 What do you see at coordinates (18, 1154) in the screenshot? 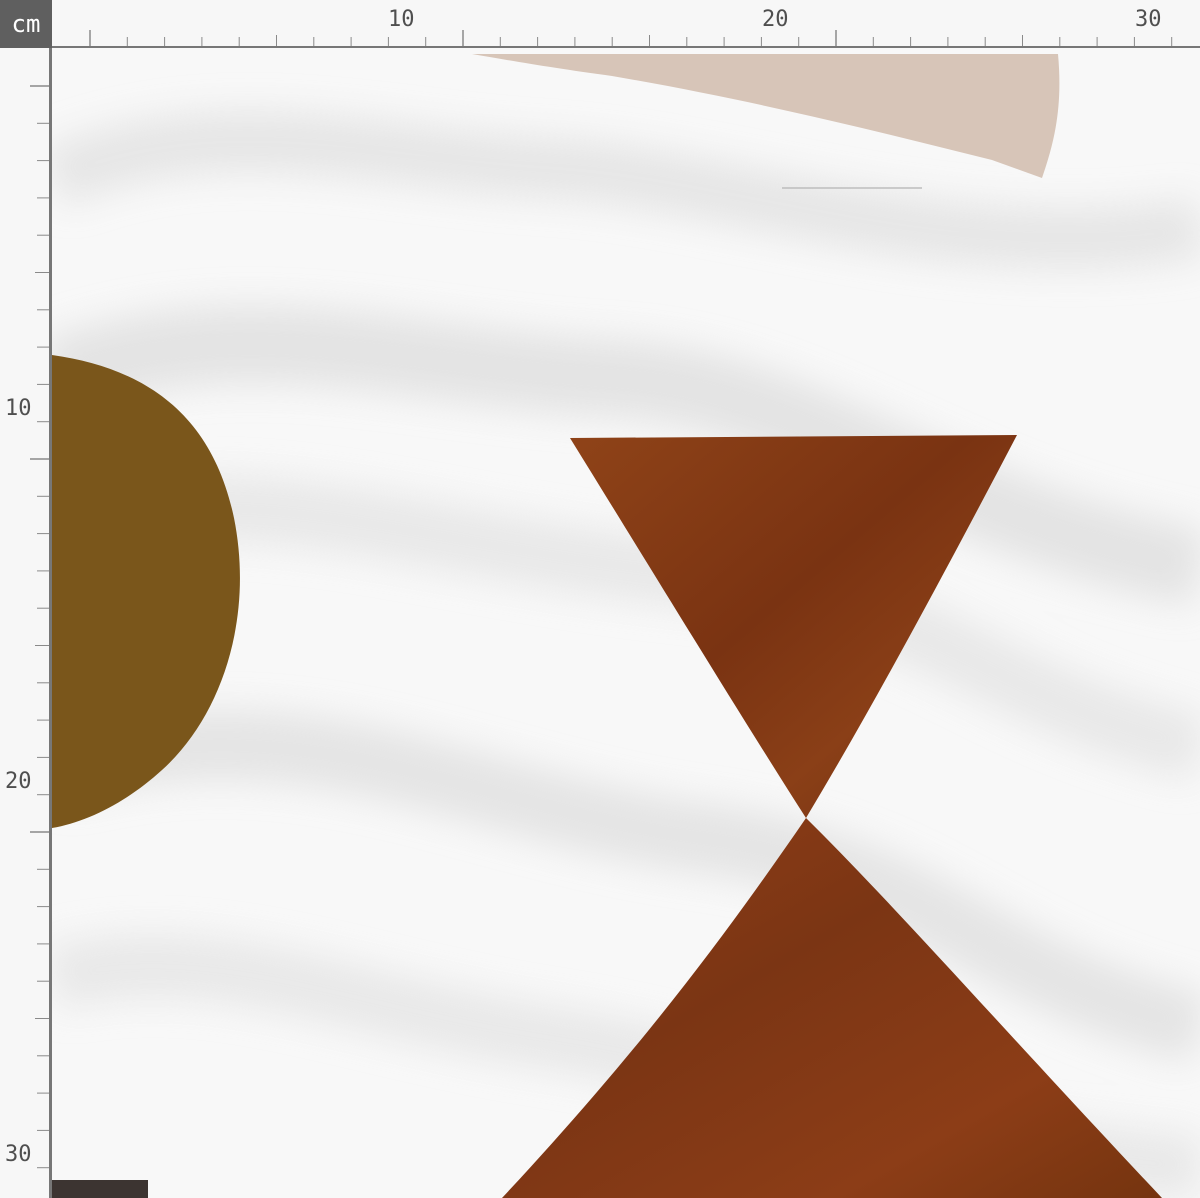
I see `left-ruler-label-30: 30` at bounding box center [18, 1154].